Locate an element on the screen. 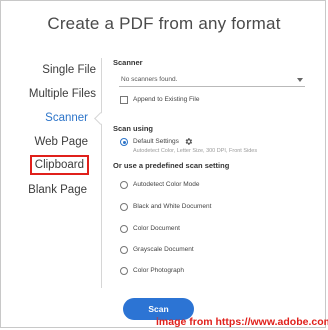  scanner-section-label: Scanner is located at coordinates (128, 62).